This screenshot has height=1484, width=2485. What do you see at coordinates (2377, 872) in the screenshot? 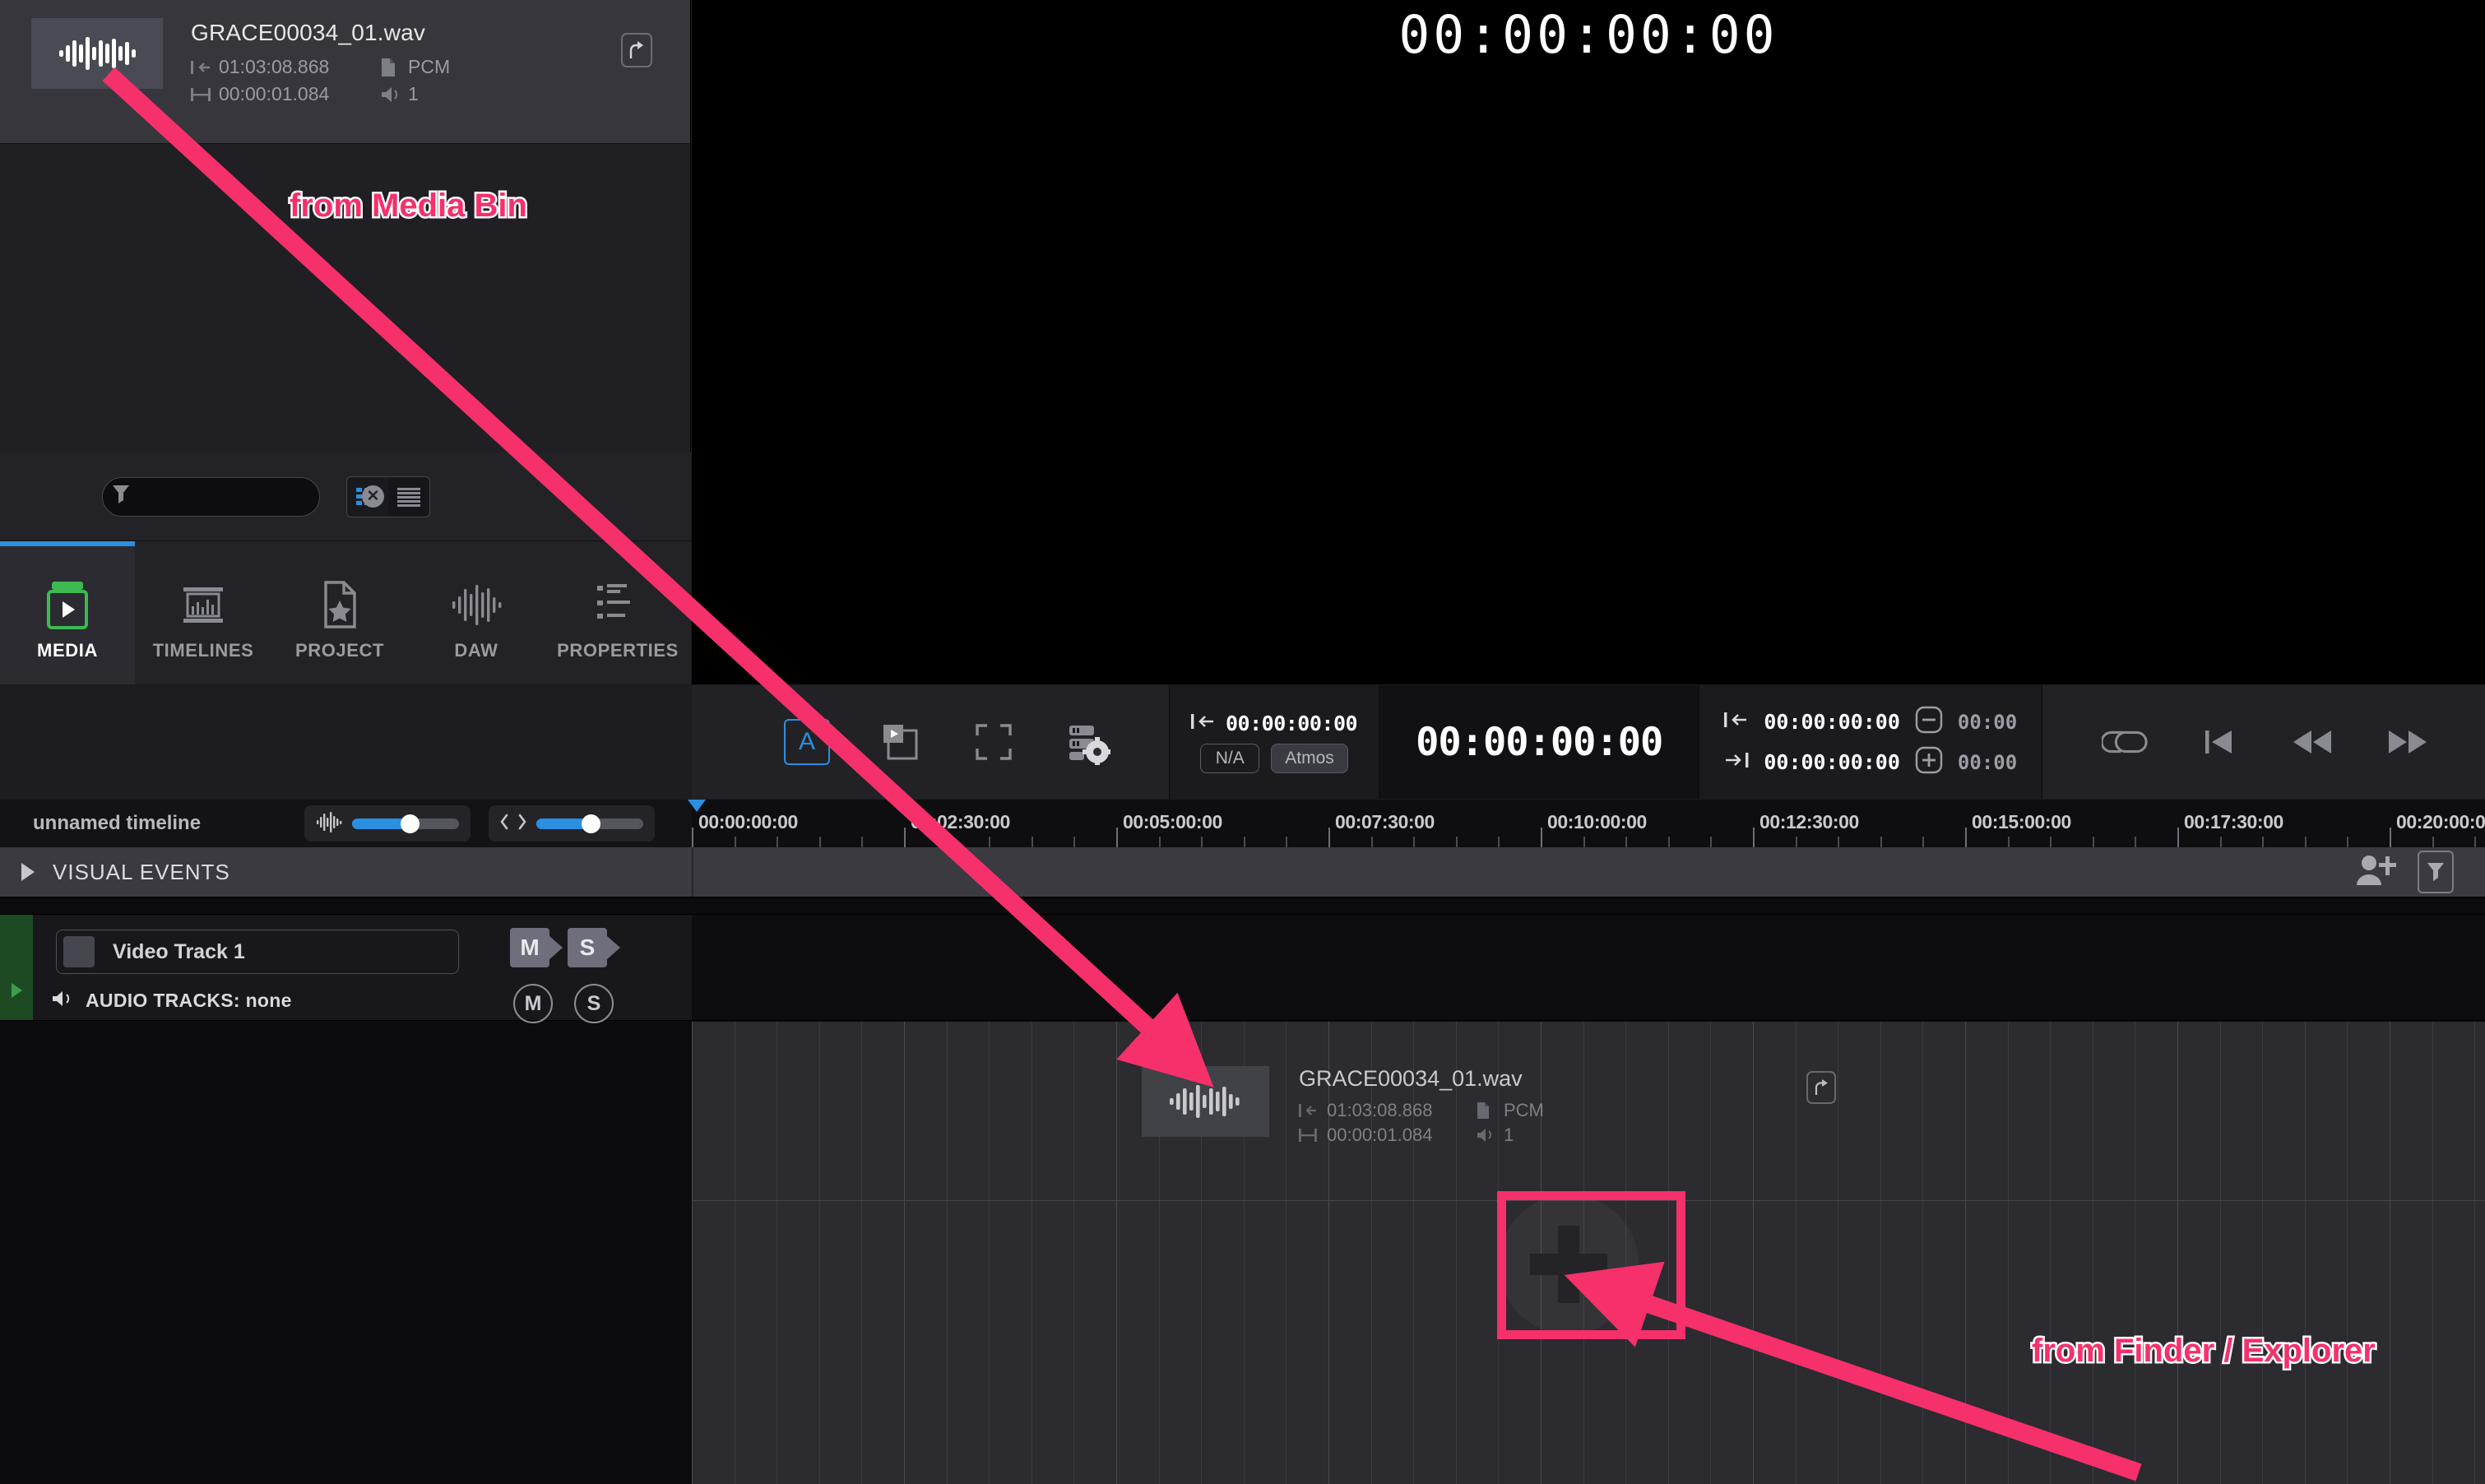
I see `add-person-icon` at bounding box center [2377, 872].